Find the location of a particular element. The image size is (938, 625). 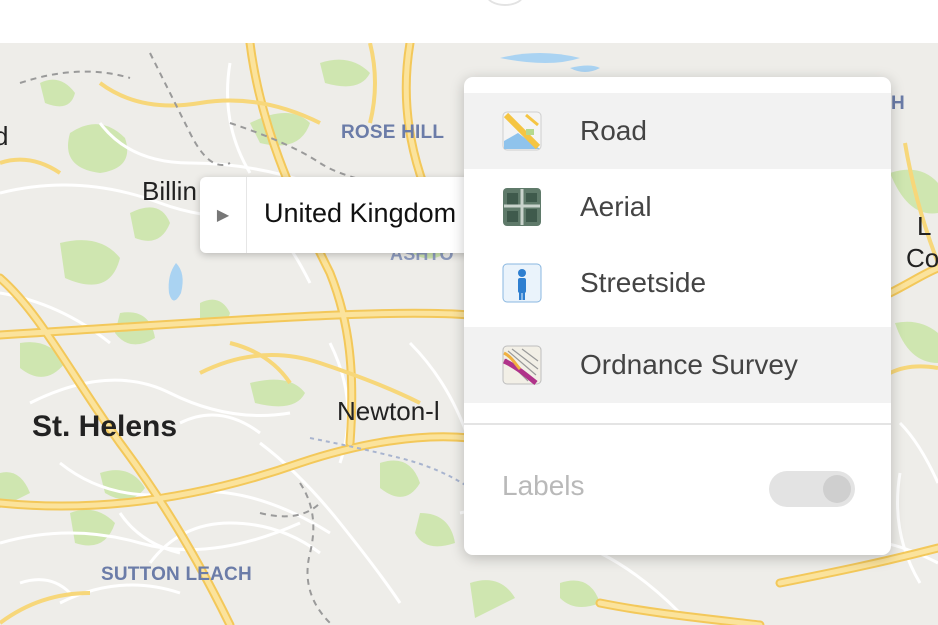

map-type-aerial: Aerial is located at coordinates (677, 207).